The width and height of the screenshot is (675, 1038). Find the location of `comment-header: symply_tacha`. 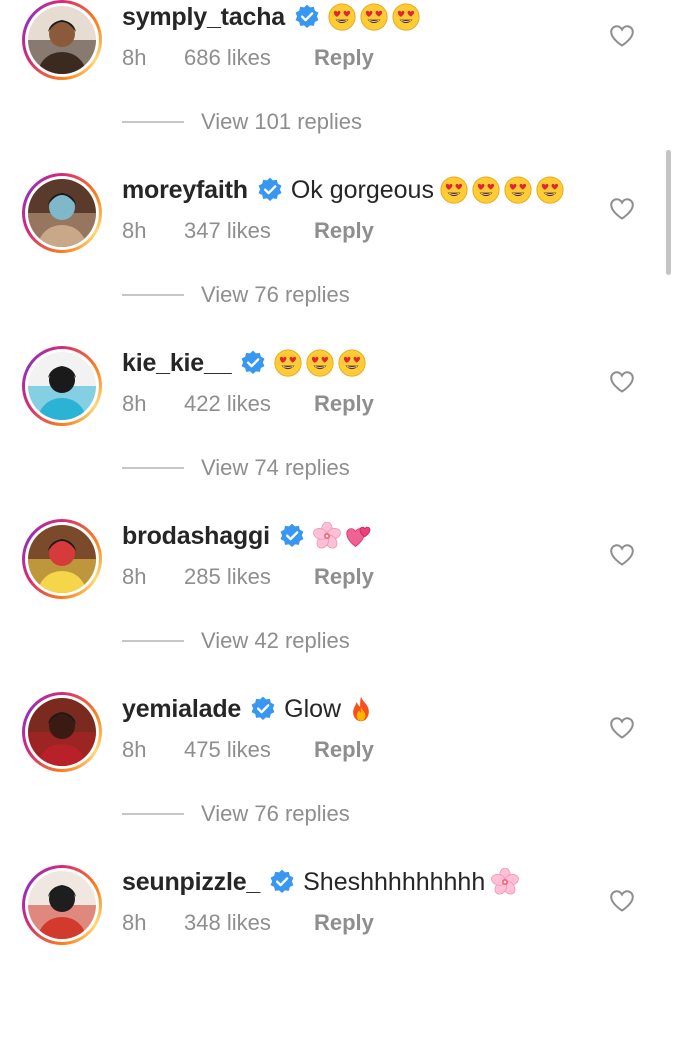

comment-header: symply_tacha is located at coordinates (271, 17).